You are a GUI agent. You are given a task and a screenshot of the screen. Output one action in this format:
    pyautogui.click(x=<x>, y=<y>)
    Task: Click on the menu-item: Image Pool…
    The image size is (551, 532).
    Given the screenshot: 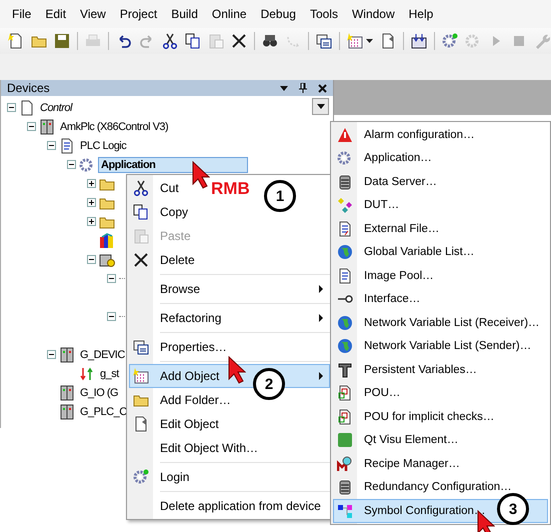 What is the action you would take?
    pyautogui.click(x=440, y=276)
    